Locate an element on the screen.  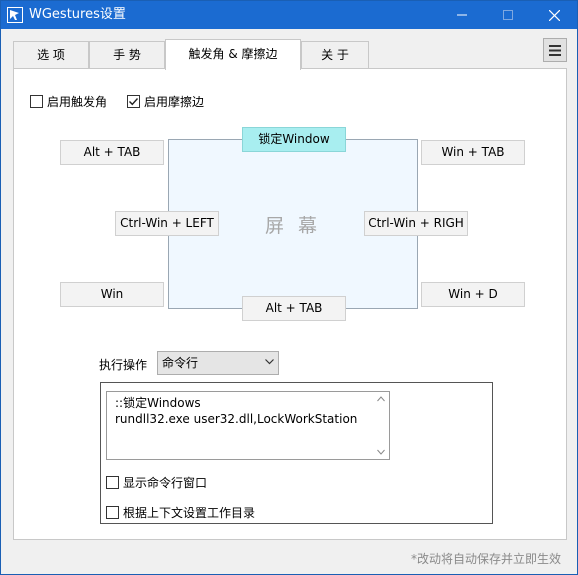
textarea-scrollbar is located at coordinates (381, 425).